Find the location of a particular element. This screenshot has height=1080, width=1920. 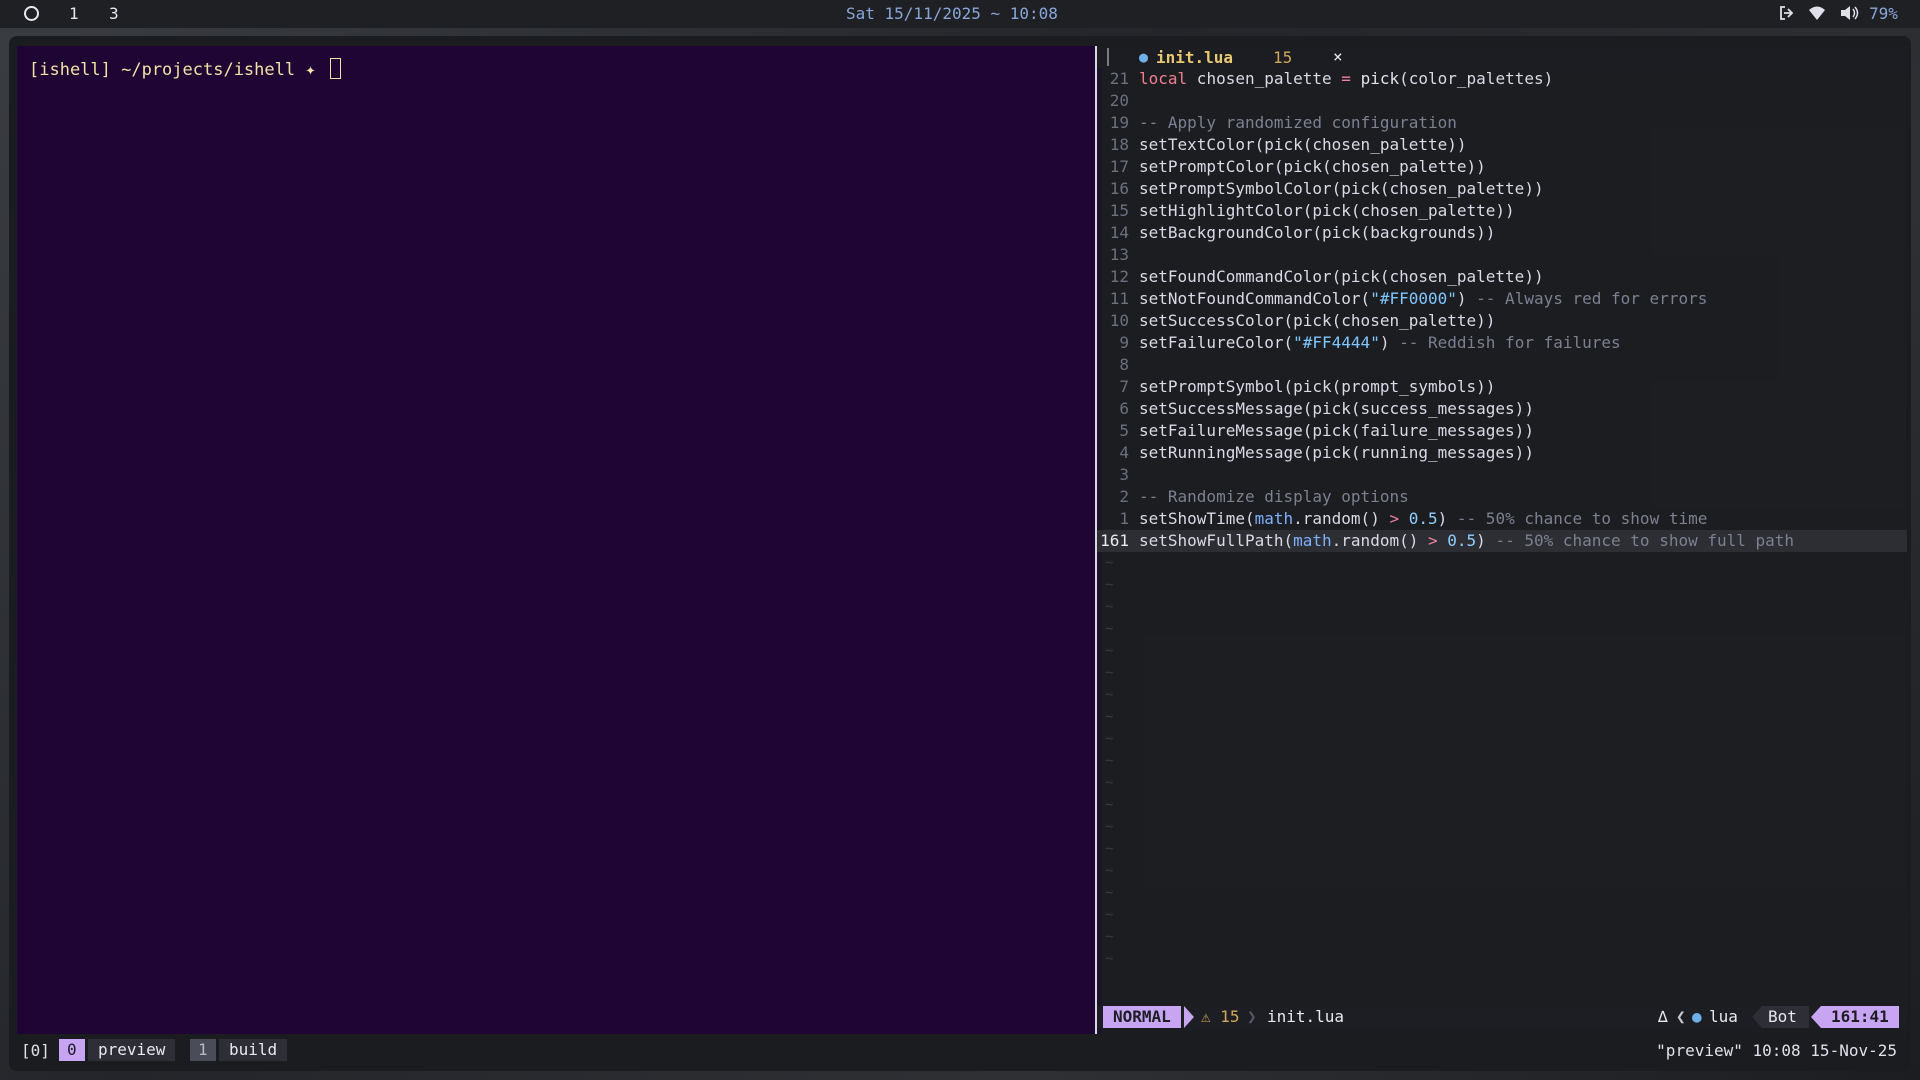

delta-icon: ∆ is located at coordinates (1663, 1016).